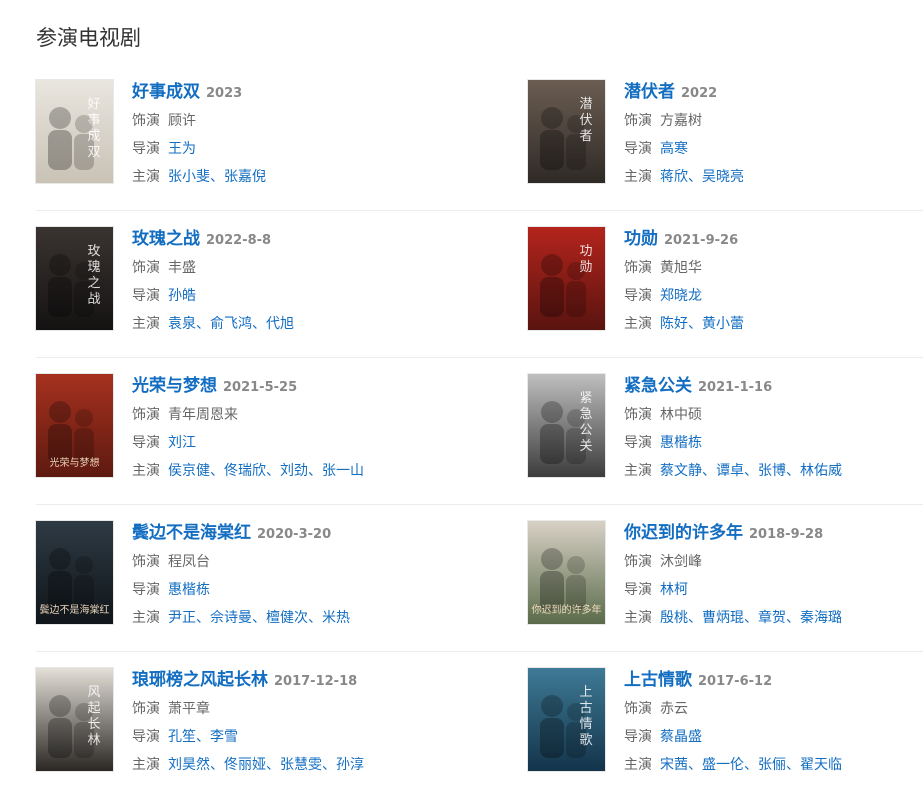  What do you see at coordinates (821, 618) in the screenshot?
I see `person-link: 秦海璐` at bounding box center [821, 618].